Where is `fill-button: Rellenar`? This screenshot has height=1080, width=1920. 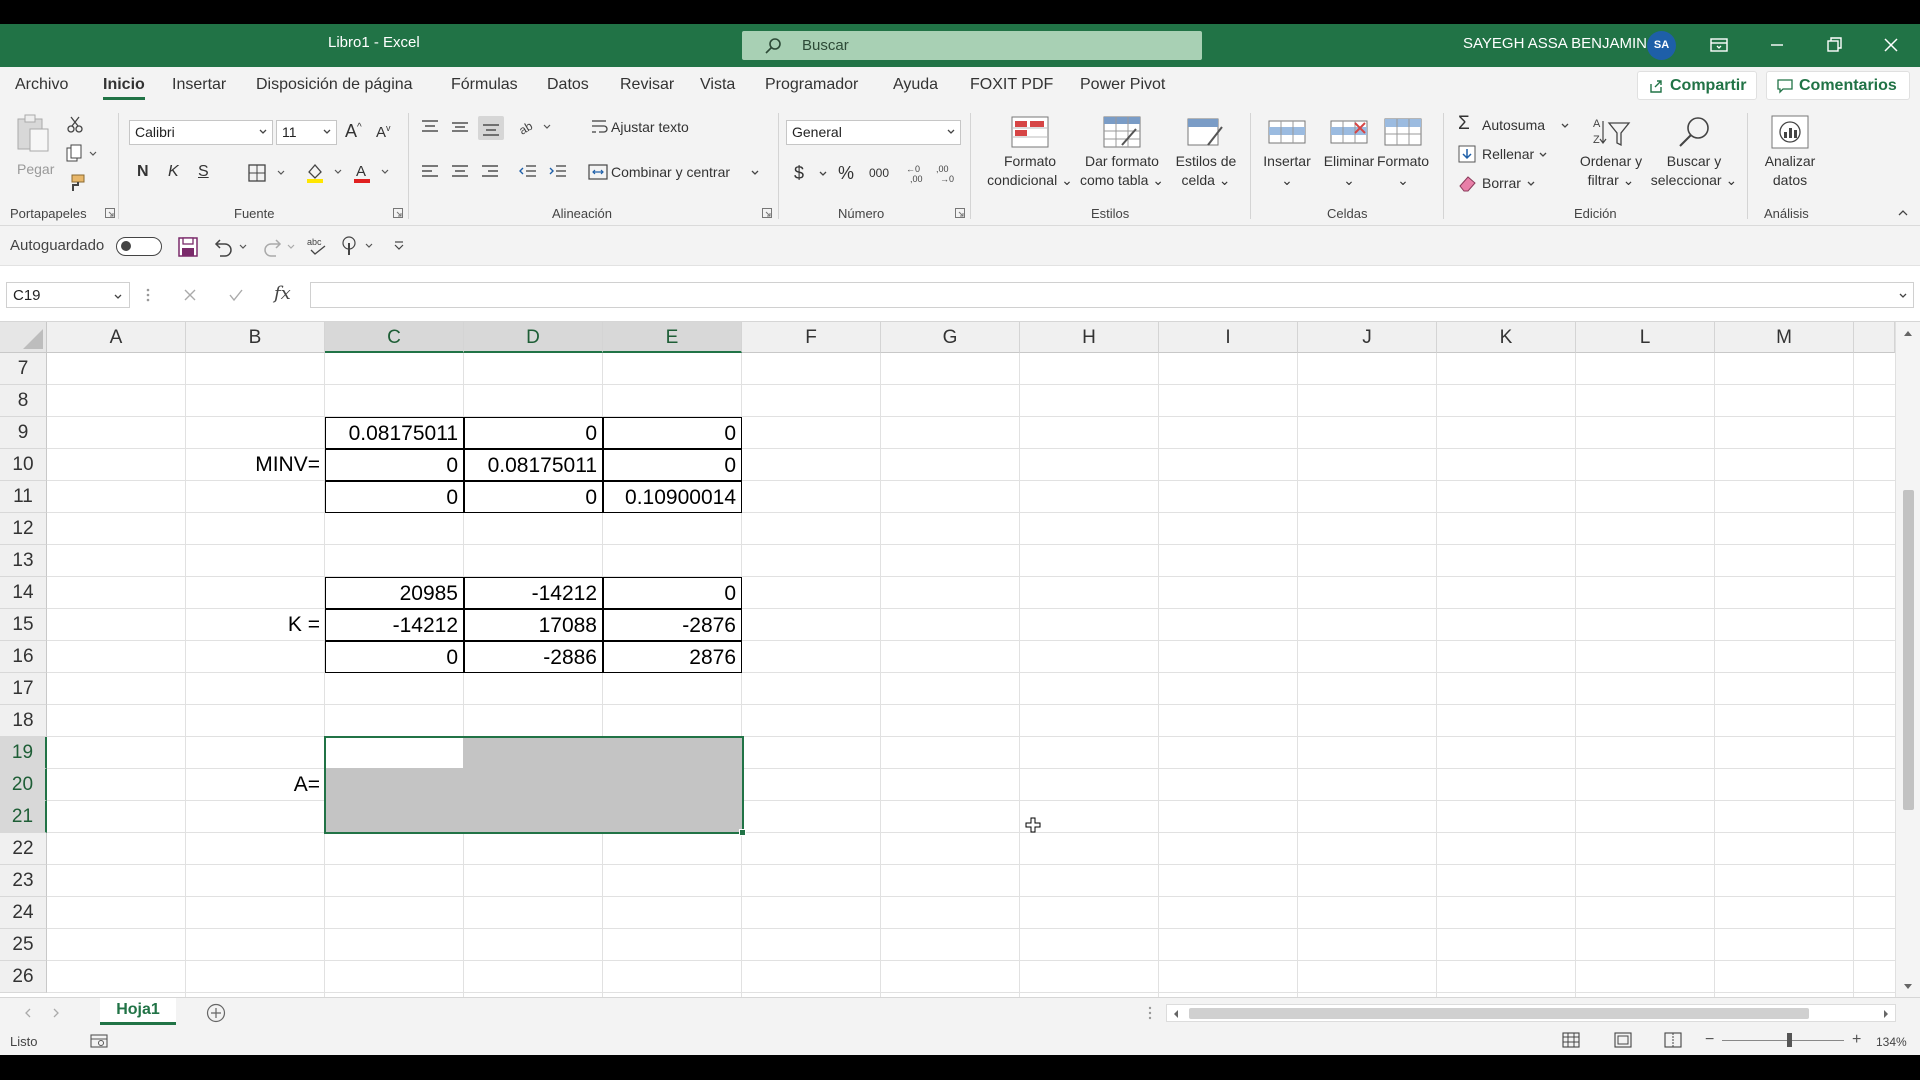
fill-button: Rellenar is located at coordinates (1508, 154).